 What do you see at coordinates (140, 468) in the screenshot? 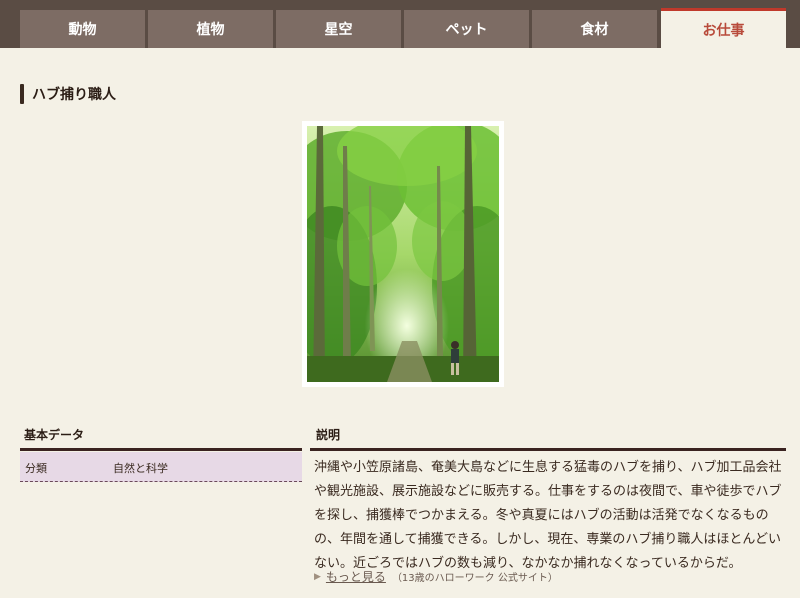
I see `data-row-value: 自然と科学` at bounding box center [140, 468].